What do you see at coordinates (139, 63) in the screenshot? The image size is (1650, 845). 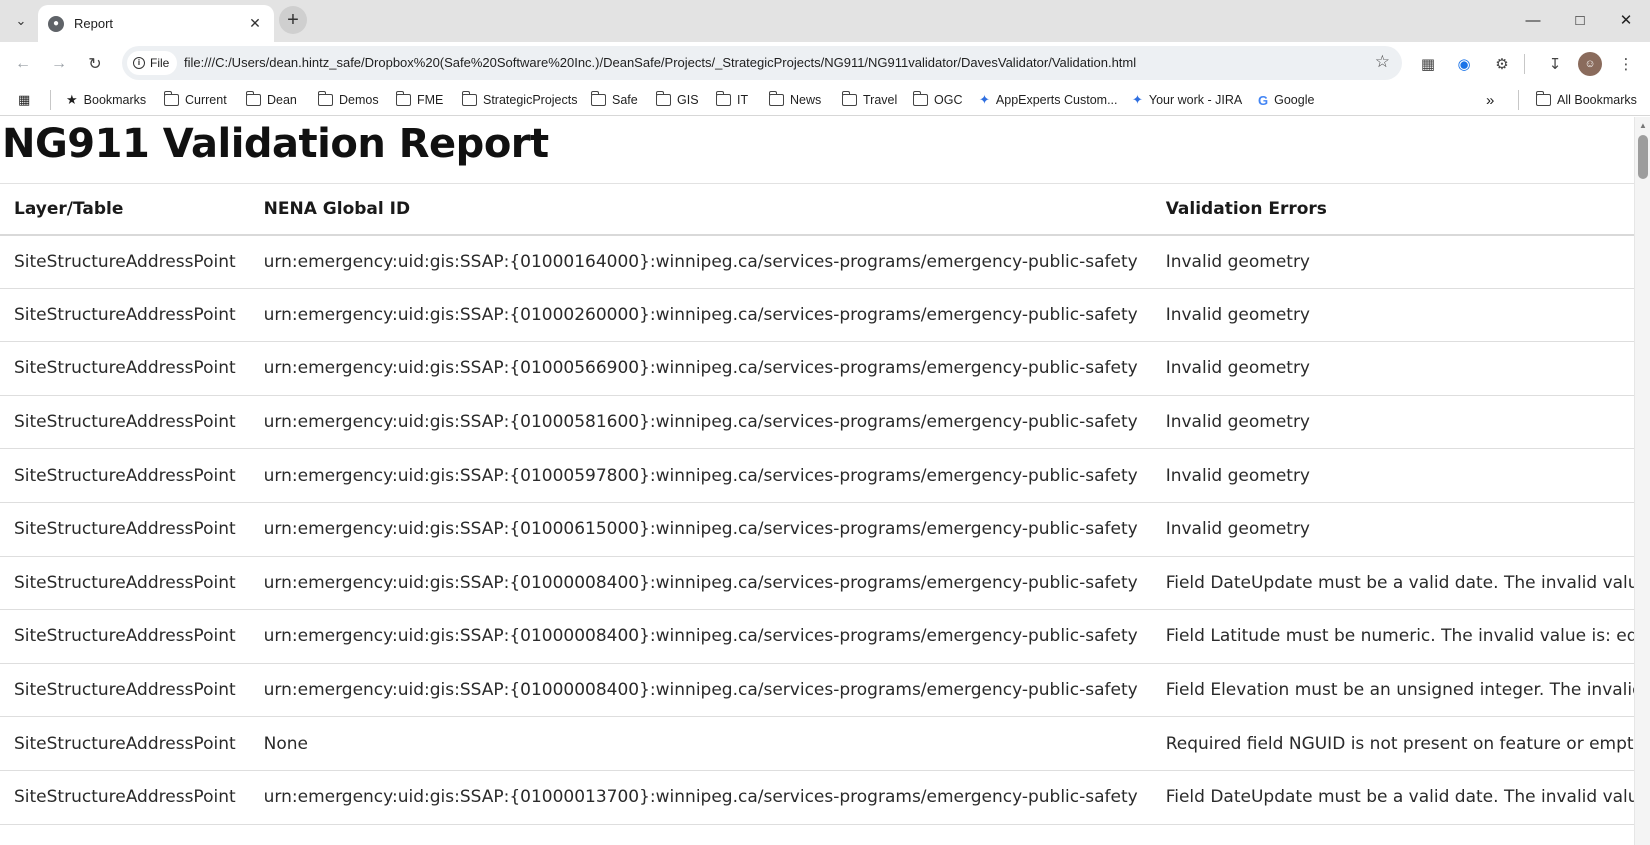 I see `info-icon: i` at bounding box center [139, 63].